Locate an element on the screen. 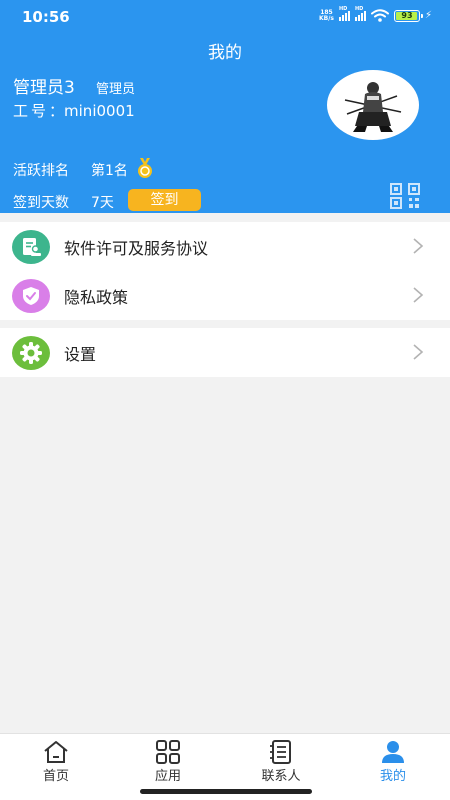 The image size is (450, 800). home-icon is located at coordinates (56, 752).